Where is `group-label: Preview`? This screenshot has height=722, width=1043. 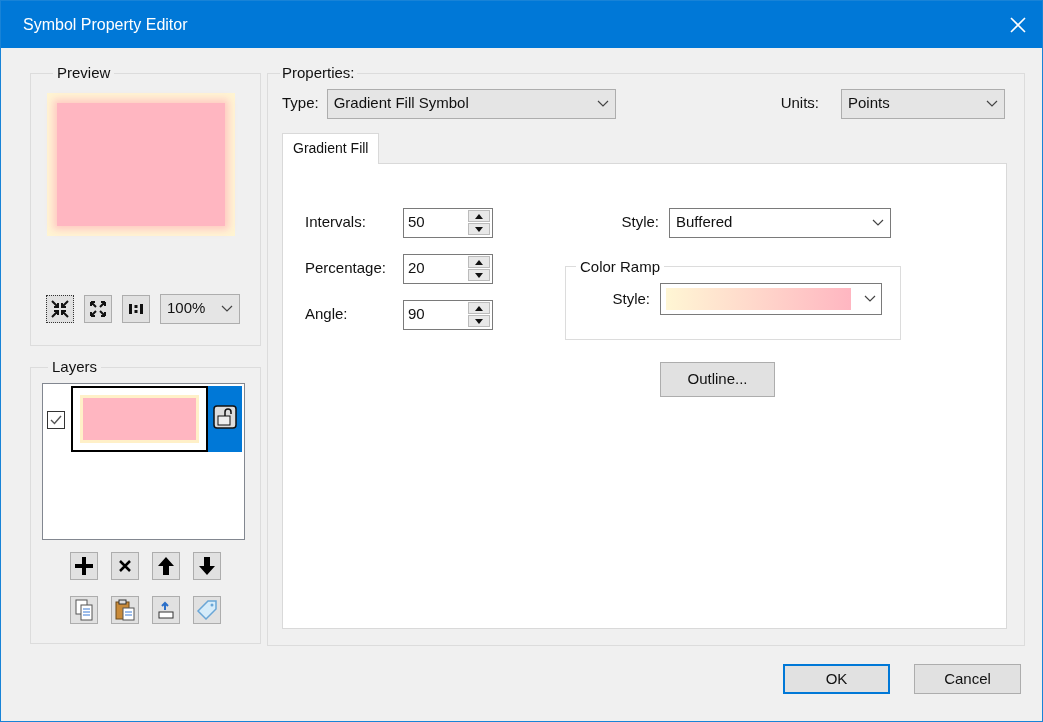 group-label: Preview is located at coordinates (84, 73).